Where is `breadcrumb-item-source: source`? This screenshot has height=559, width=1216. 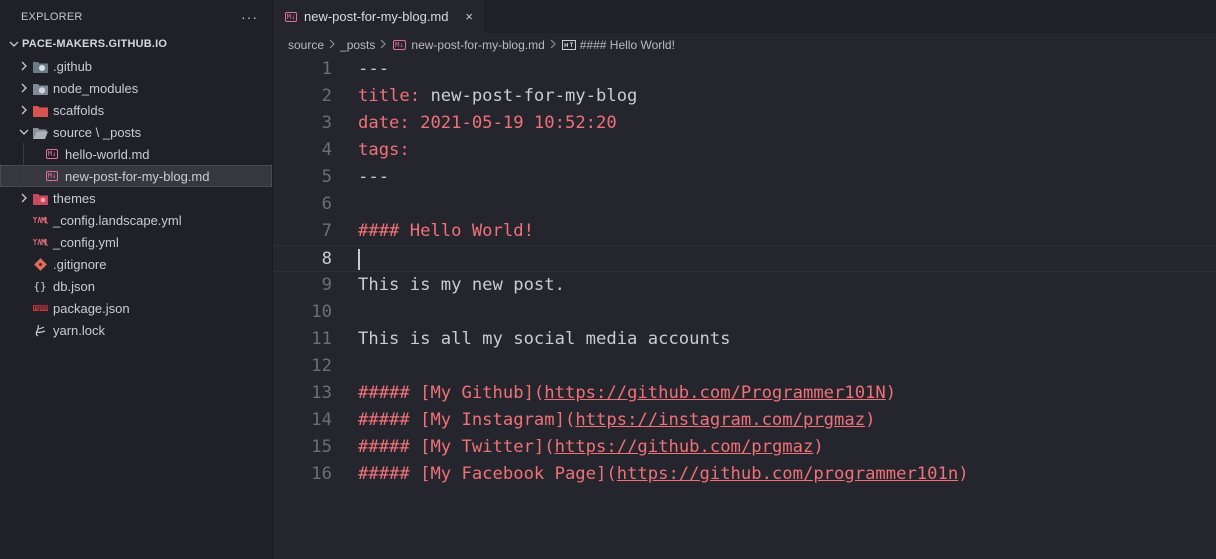 breadcrumb-item-source: source is located at coordinates (306, 45).